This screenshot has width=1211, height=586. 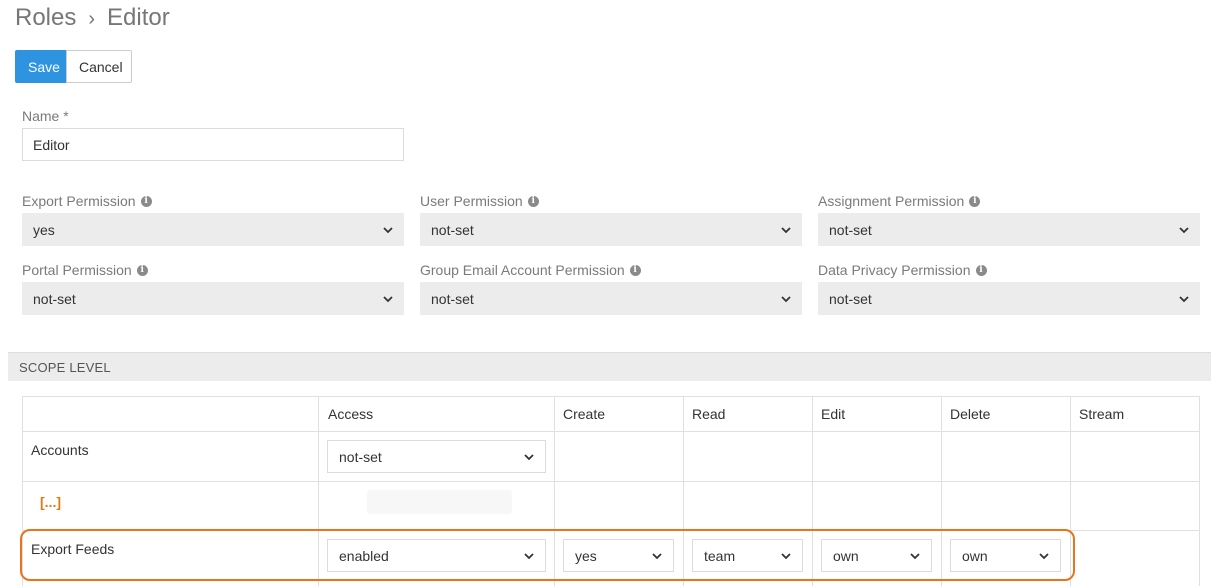 I want to click on portal-permission-select: not-set, so click(x=213, y=298).